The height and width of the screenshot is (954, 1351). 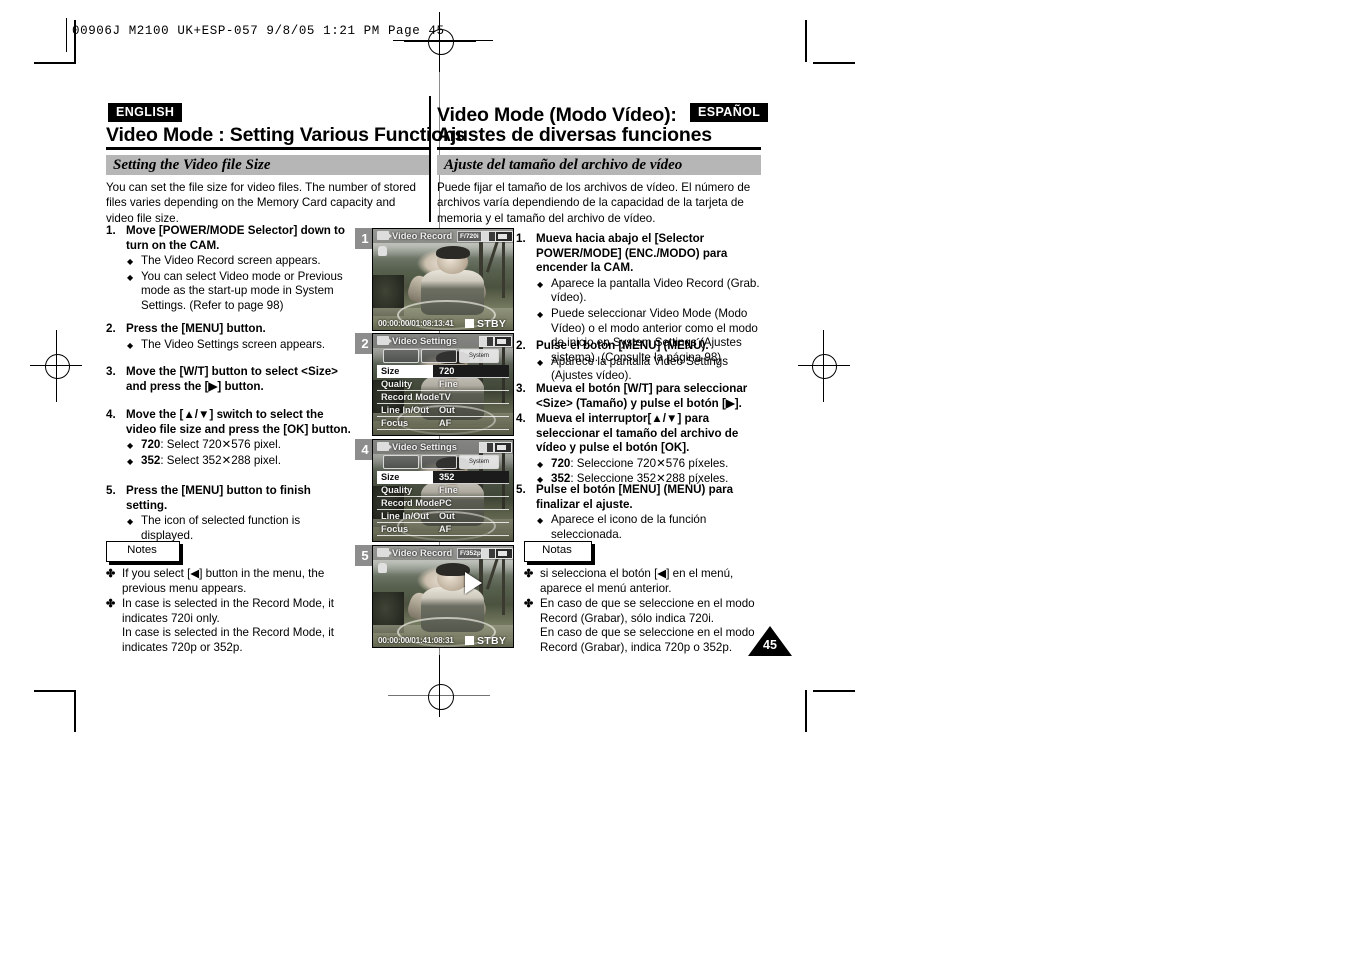 I want to click on english-step-4-number: 4., so click(x=111, y=414).